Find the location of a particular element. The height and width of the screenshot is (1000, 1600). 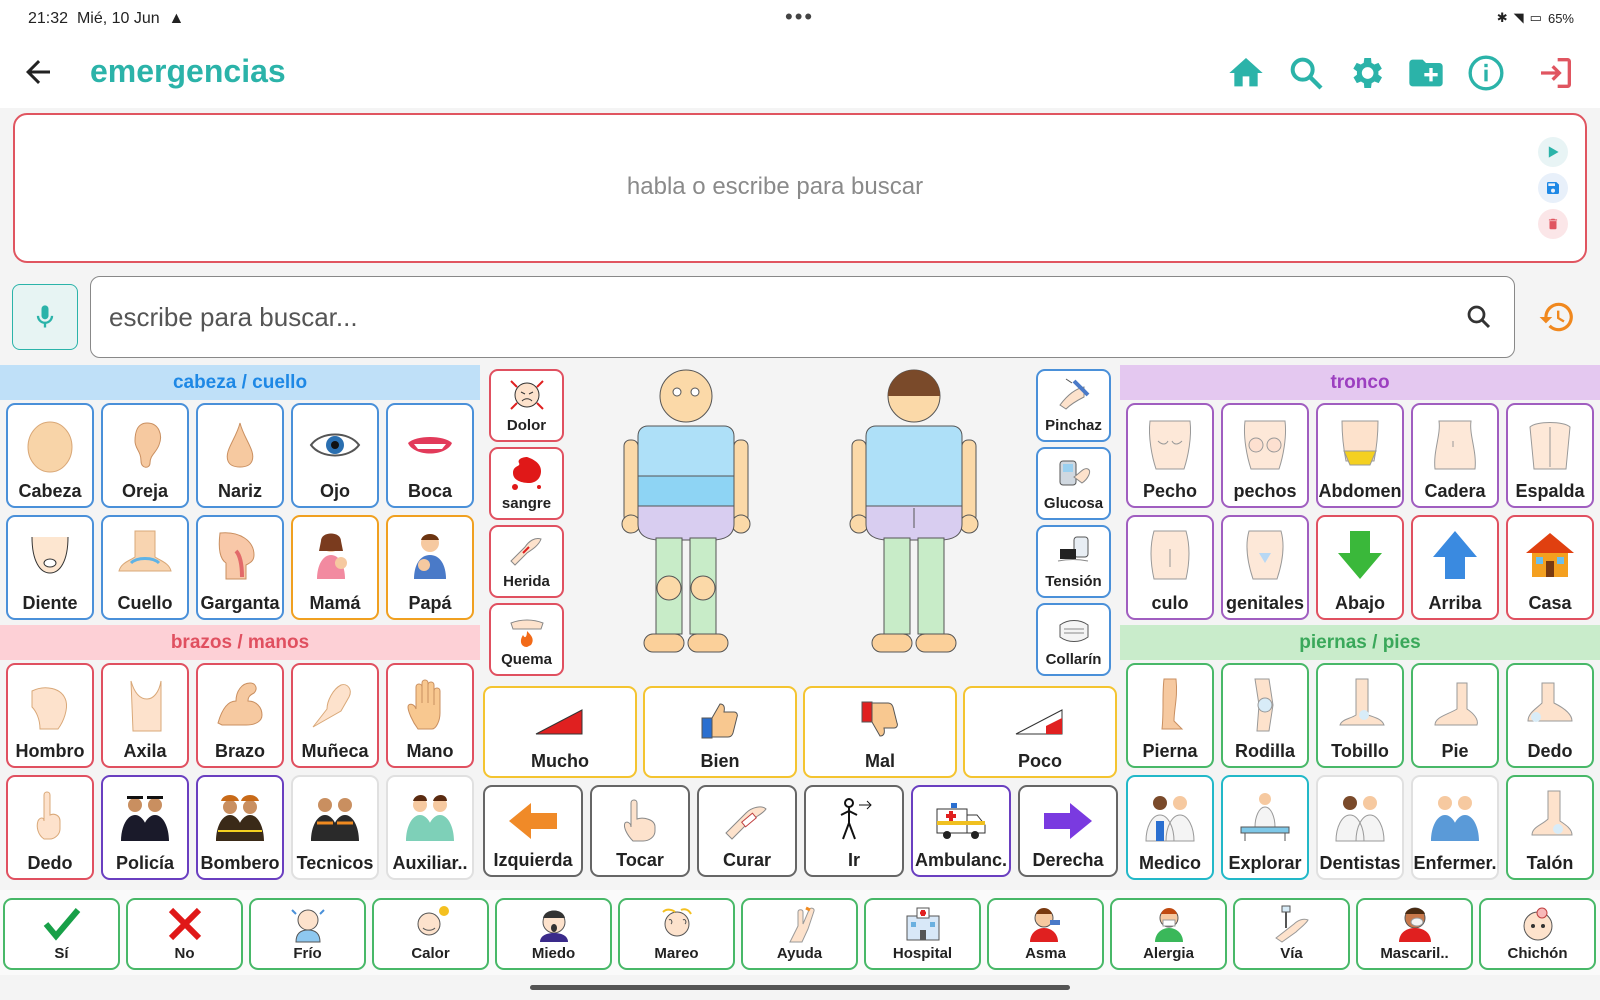

tile-mucho: Mucho is located at coordinates (560, 732).